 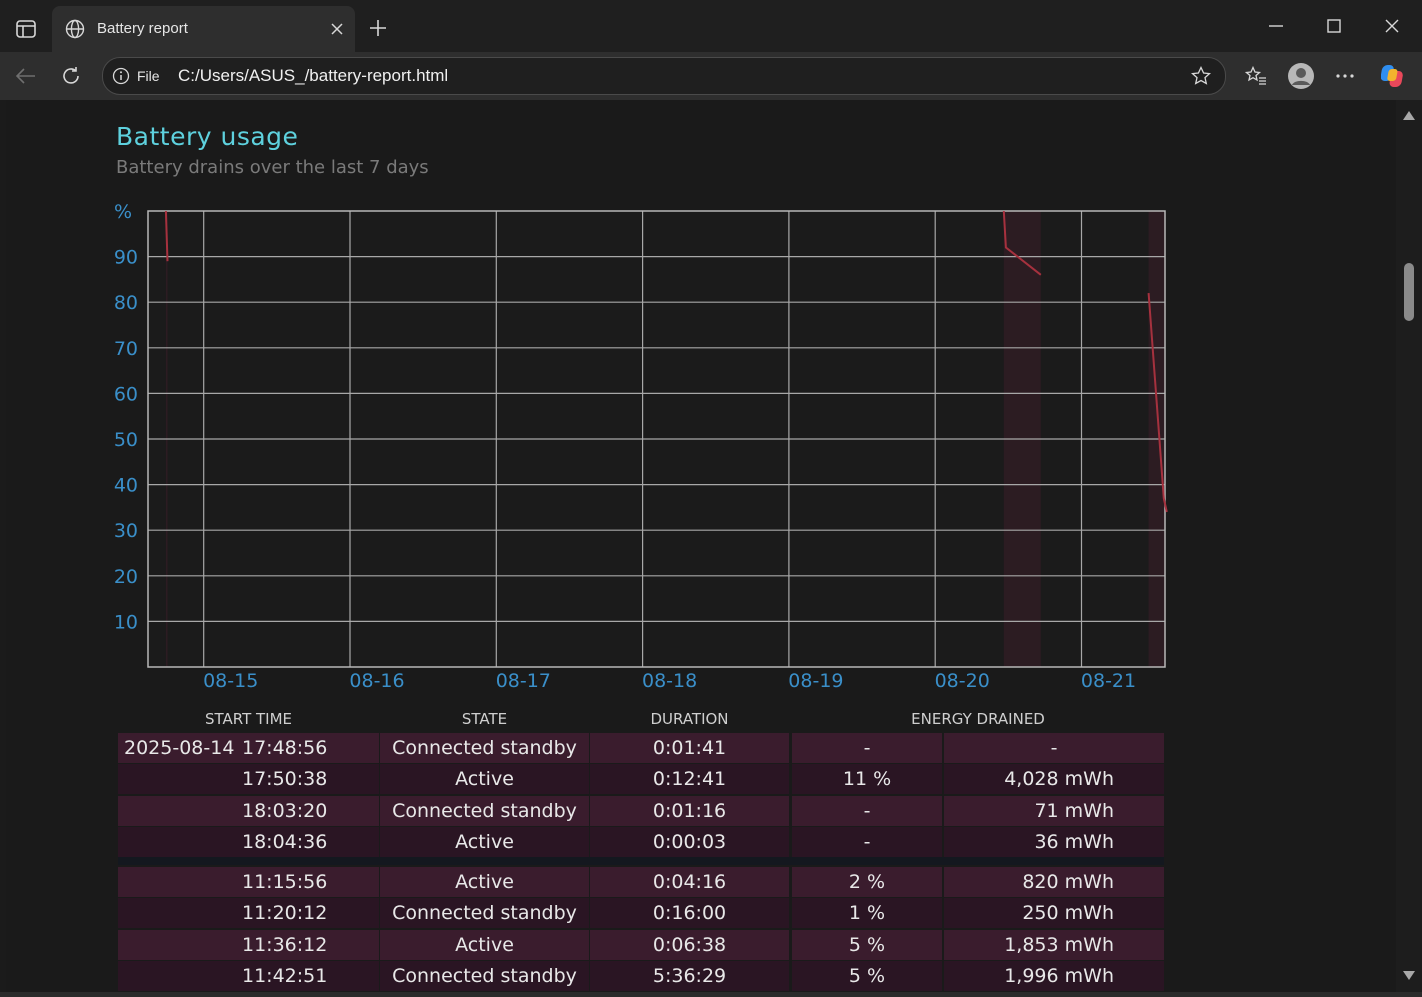 I want to click on address-url: C:/Users/ASUS_/battery-report.html, so click(x=313, y=76).